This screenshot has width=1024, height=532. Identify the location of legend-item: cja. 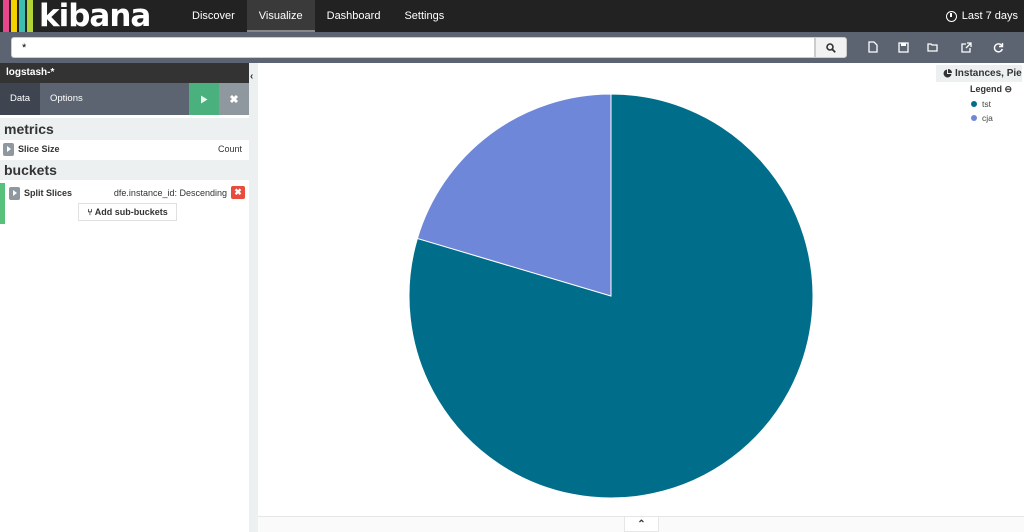
(997, 118).